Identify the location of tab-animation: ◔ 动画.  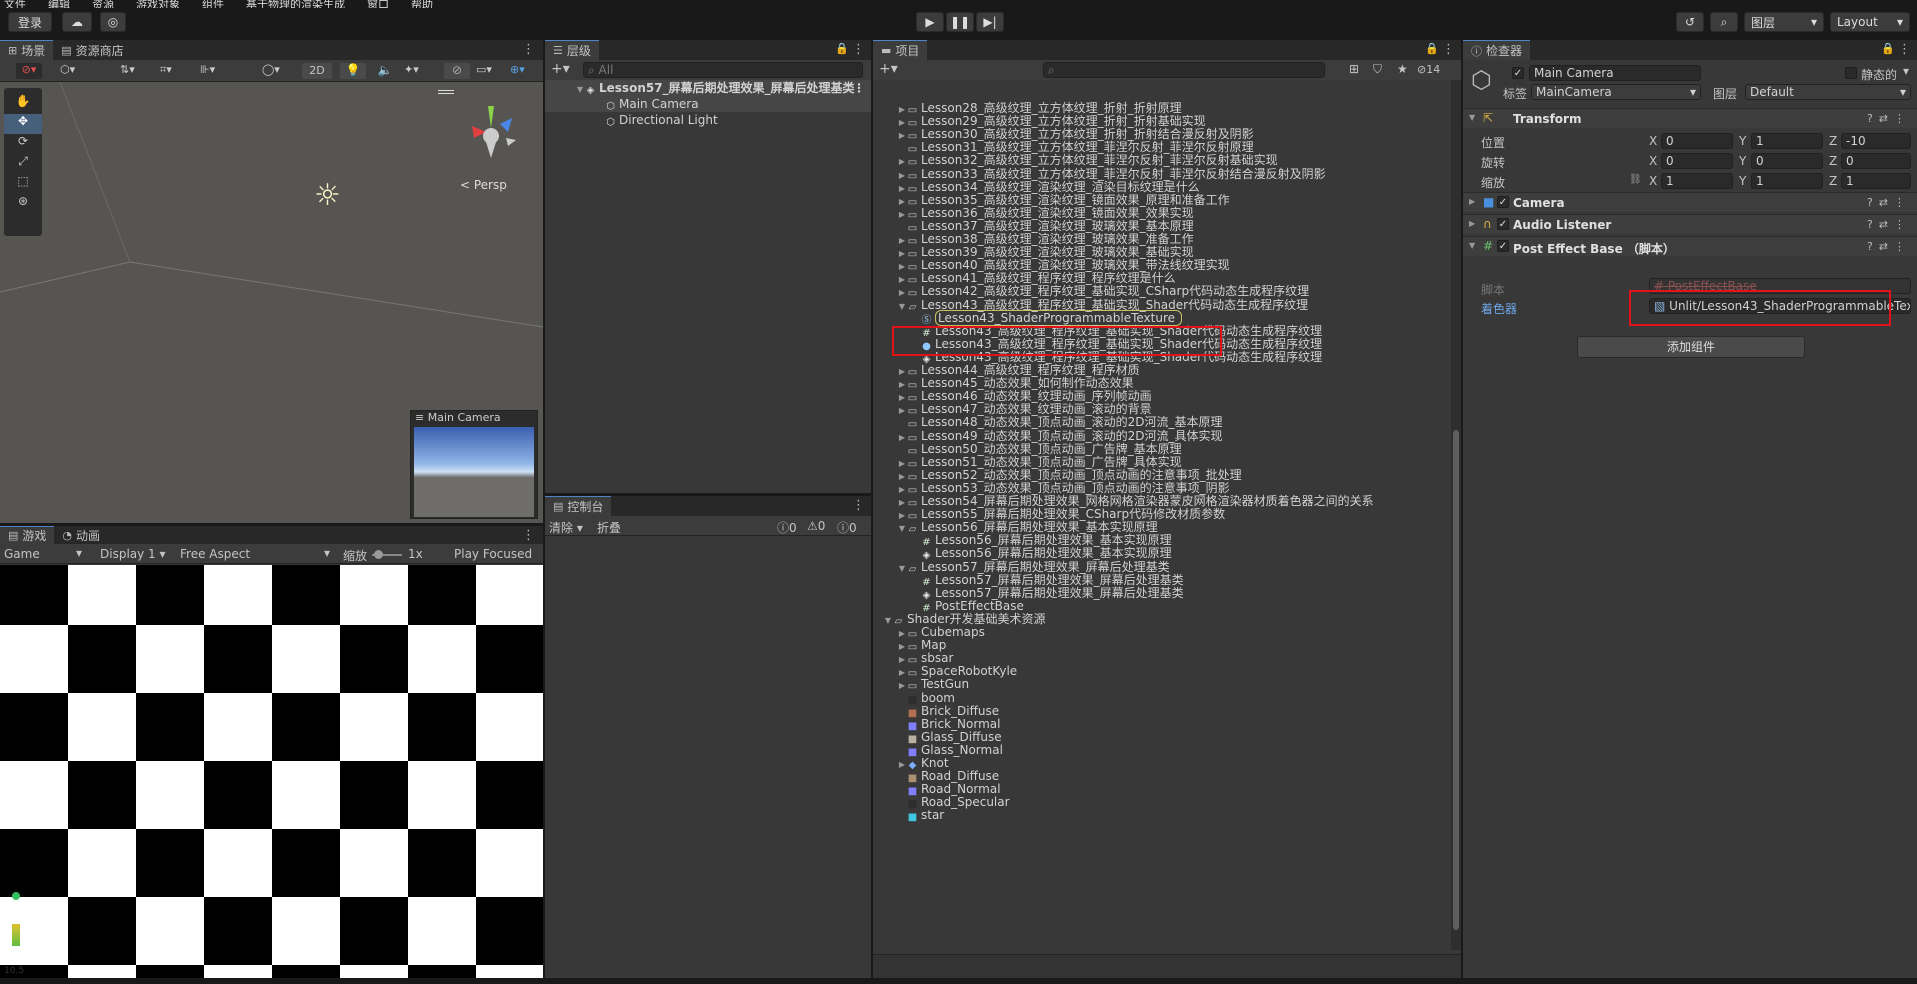
(81, 535).